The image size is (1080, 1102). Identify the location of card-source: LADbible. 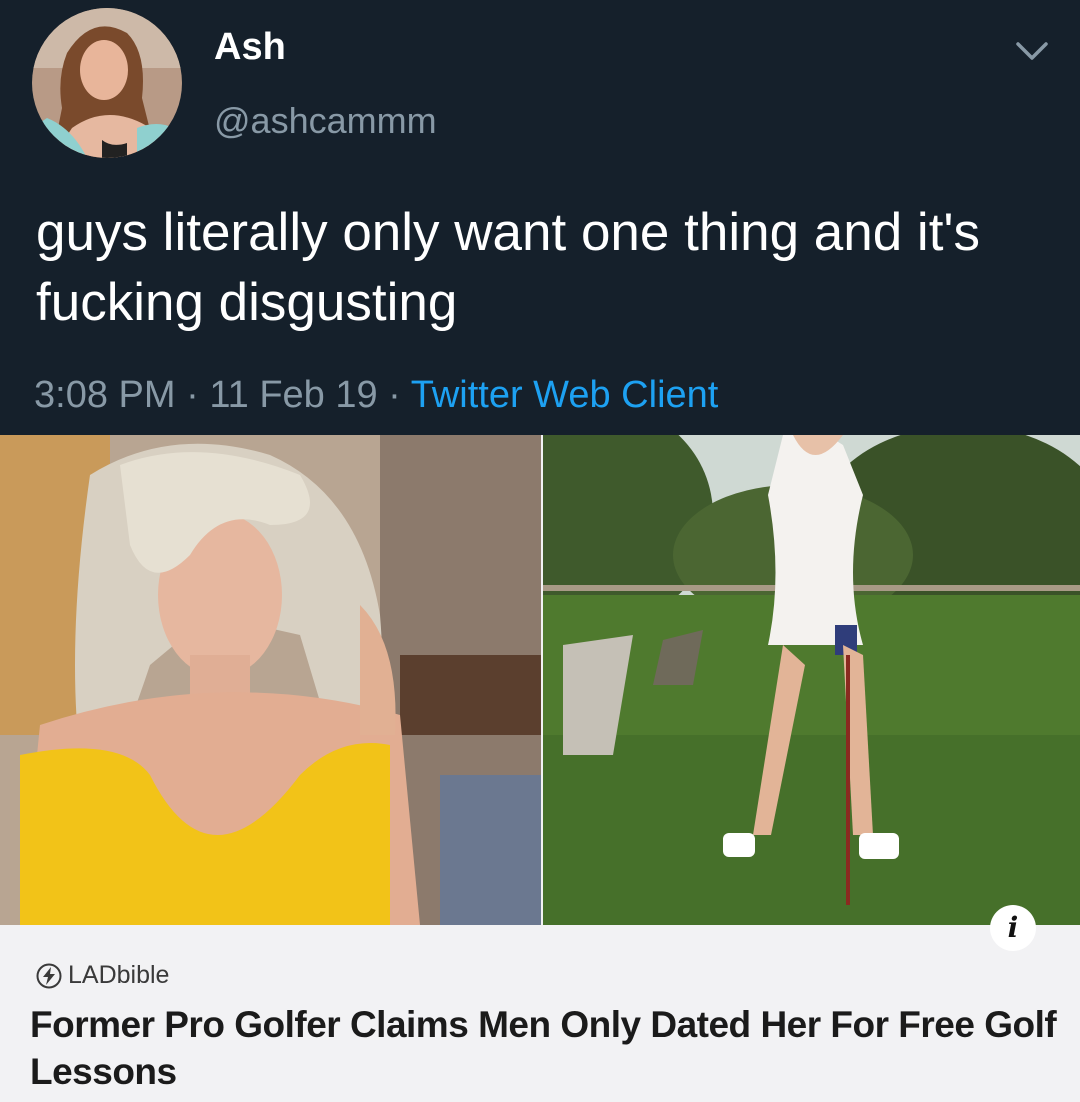
(102, 975).